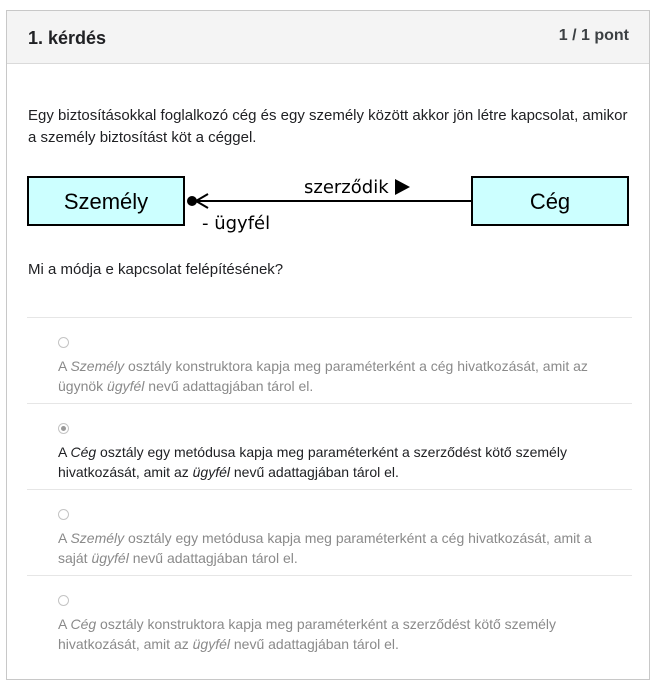 The width and height of the screenshot is (656, 693). I want to click on question-points: 1 / 1 pont, so click(593, 35).